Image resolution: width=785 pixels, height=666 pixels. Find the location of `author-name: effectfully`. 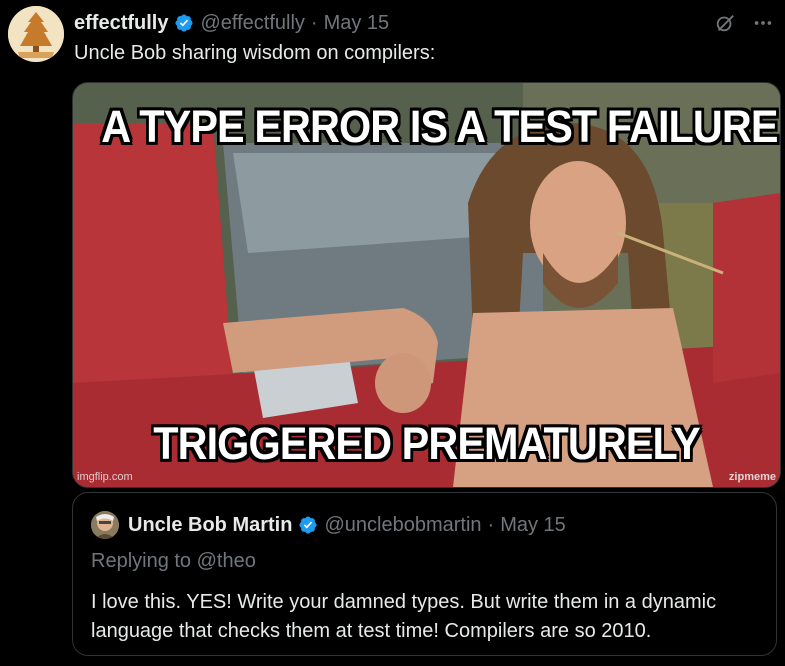

author-name: effectfully is located at coordinates (121, 23).